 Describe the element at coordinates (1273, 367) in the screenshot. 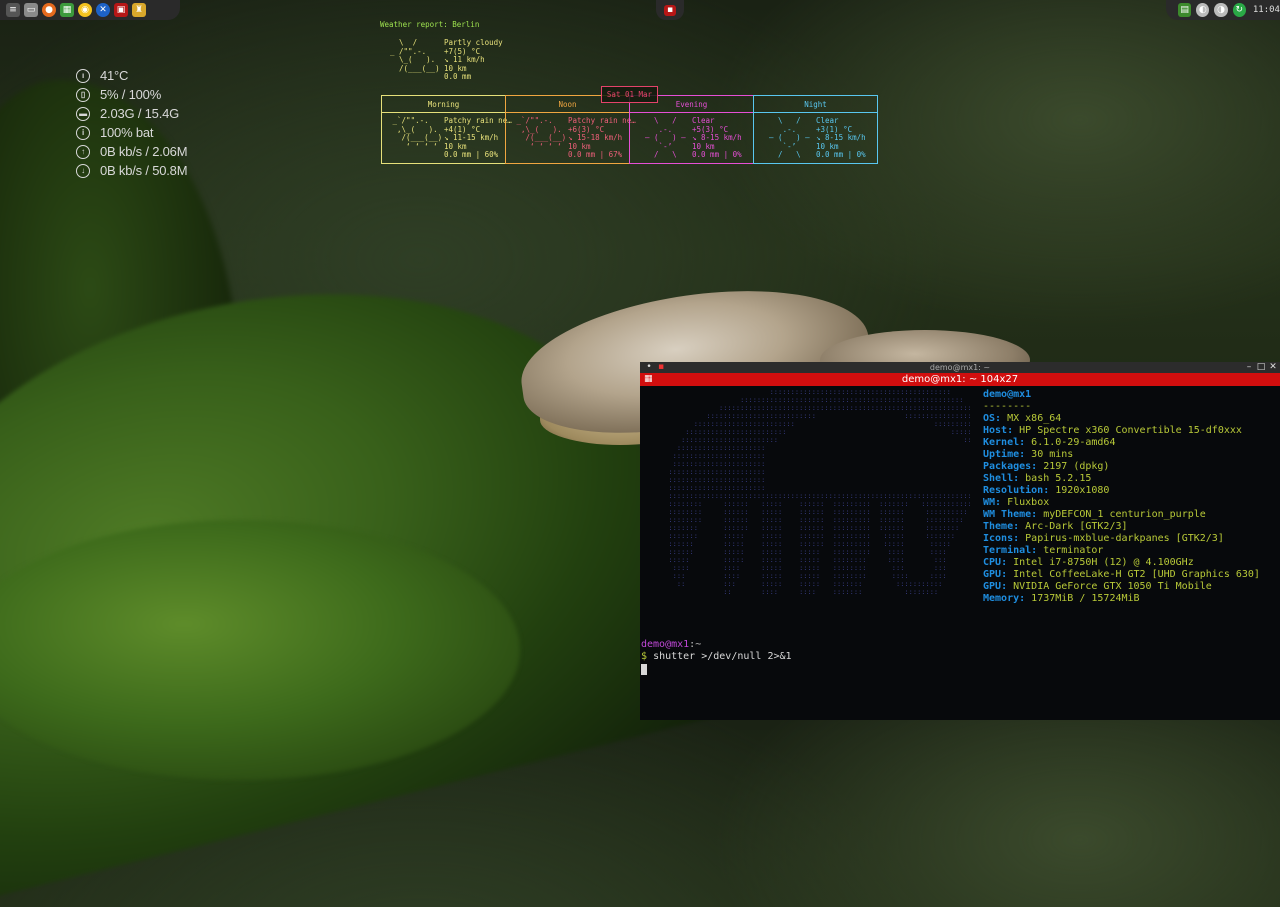

I see `close-icon: ✕` at that location.